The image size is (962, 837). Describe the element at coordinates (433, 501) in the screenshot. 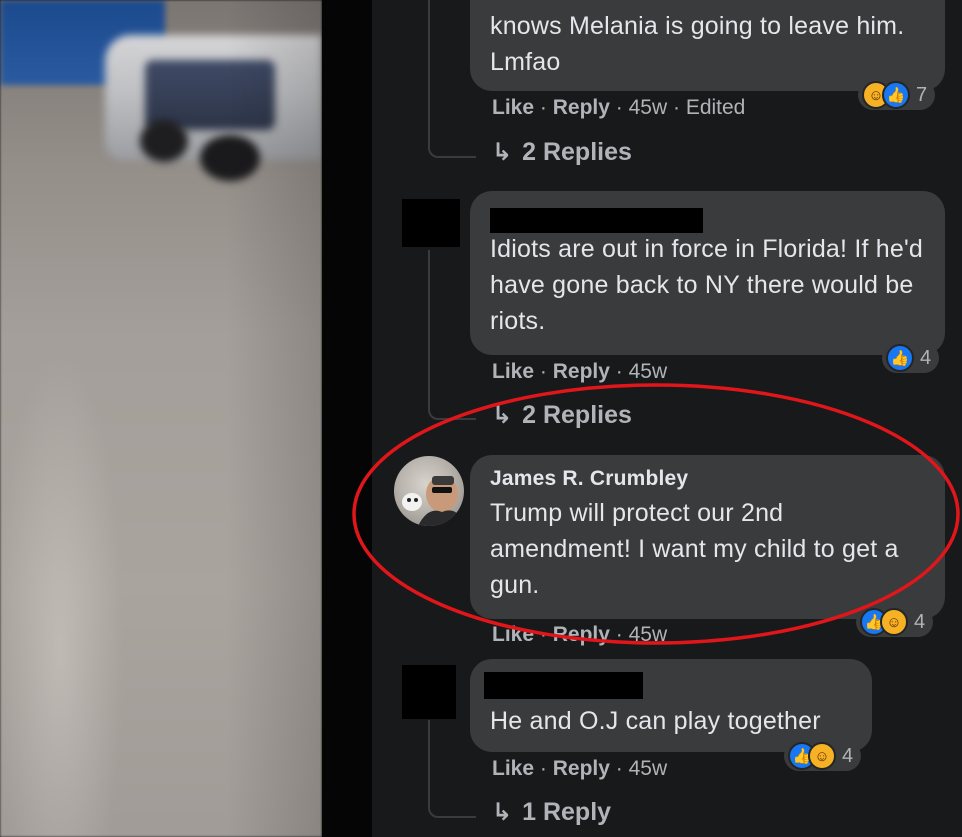

I see `avatar-photo` at that location.